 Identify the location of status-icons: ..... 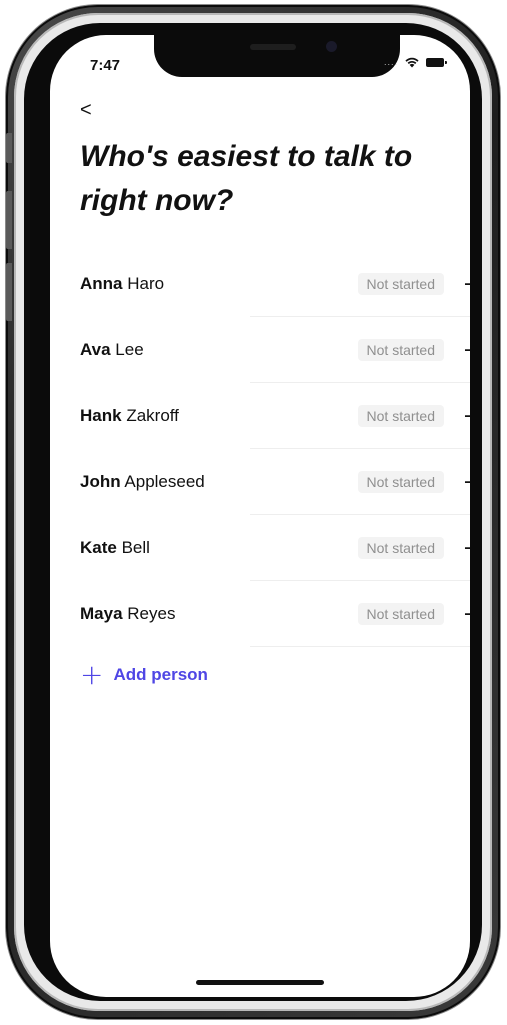
(415, 62).